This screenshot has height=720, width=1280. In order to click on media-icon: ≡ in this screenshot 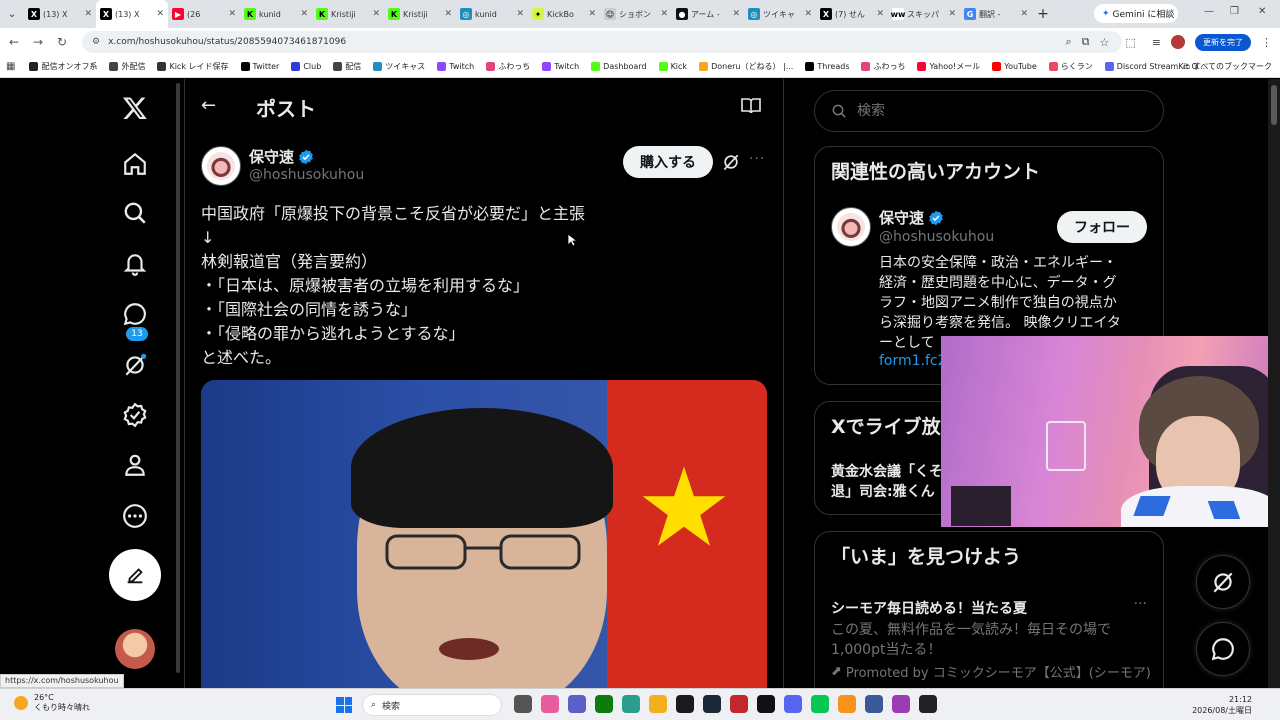, I will do `click(1156, 42)`.